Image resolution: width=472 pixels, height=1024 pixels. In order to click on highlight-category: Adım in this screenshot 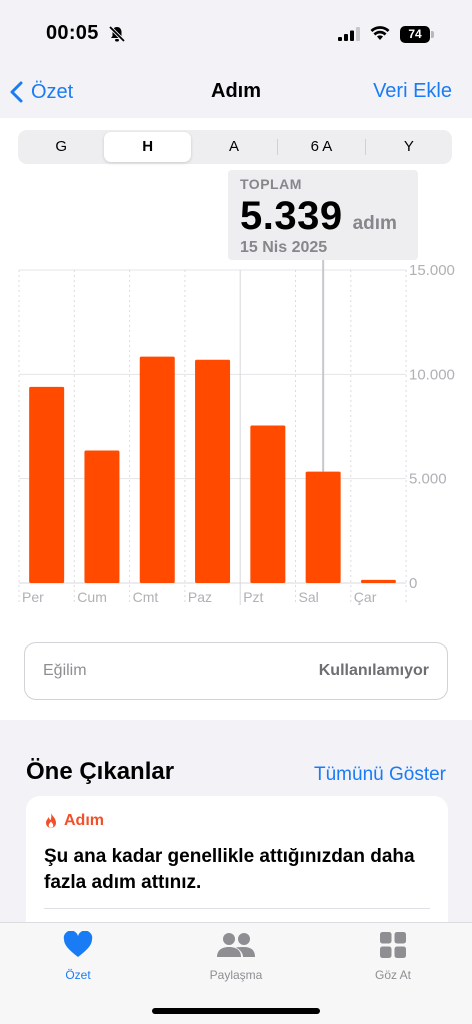, I will do `click(84, 820)`.